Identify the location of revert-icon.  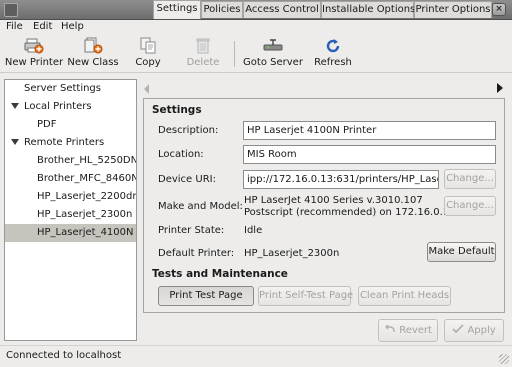
(390, 328).